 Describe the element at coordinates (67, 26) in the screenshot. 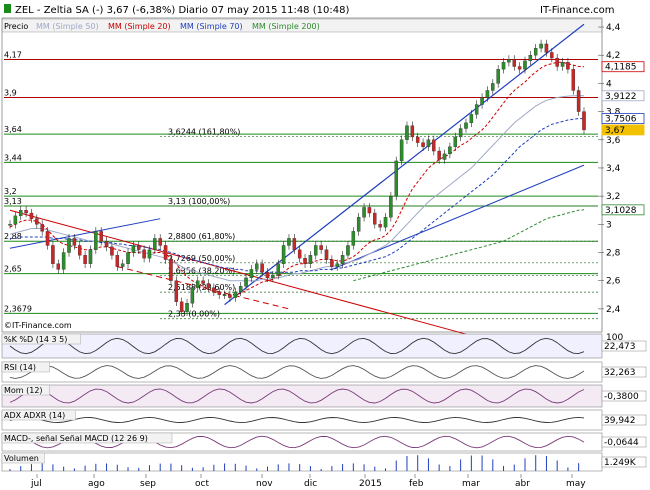

I see `legend-mm50: MM (Simple 50)` at that location.